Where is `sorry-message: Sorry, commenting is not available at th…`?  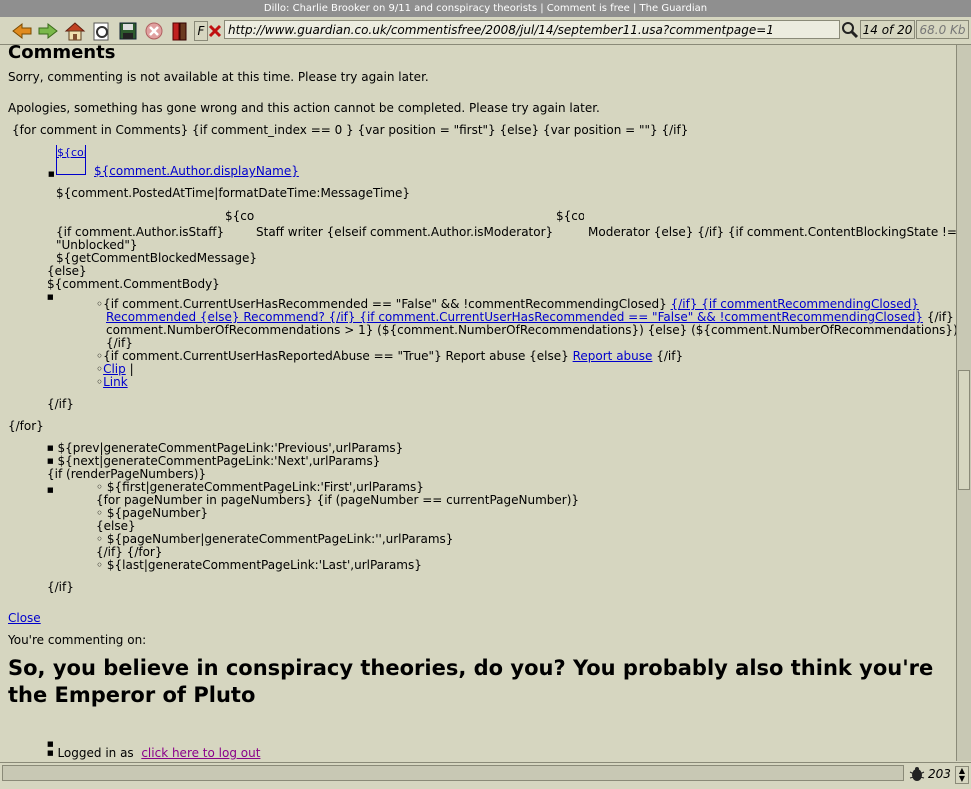
sorry-message: Sorry, commenting is not available at th… is located at coordinates (218, 77).